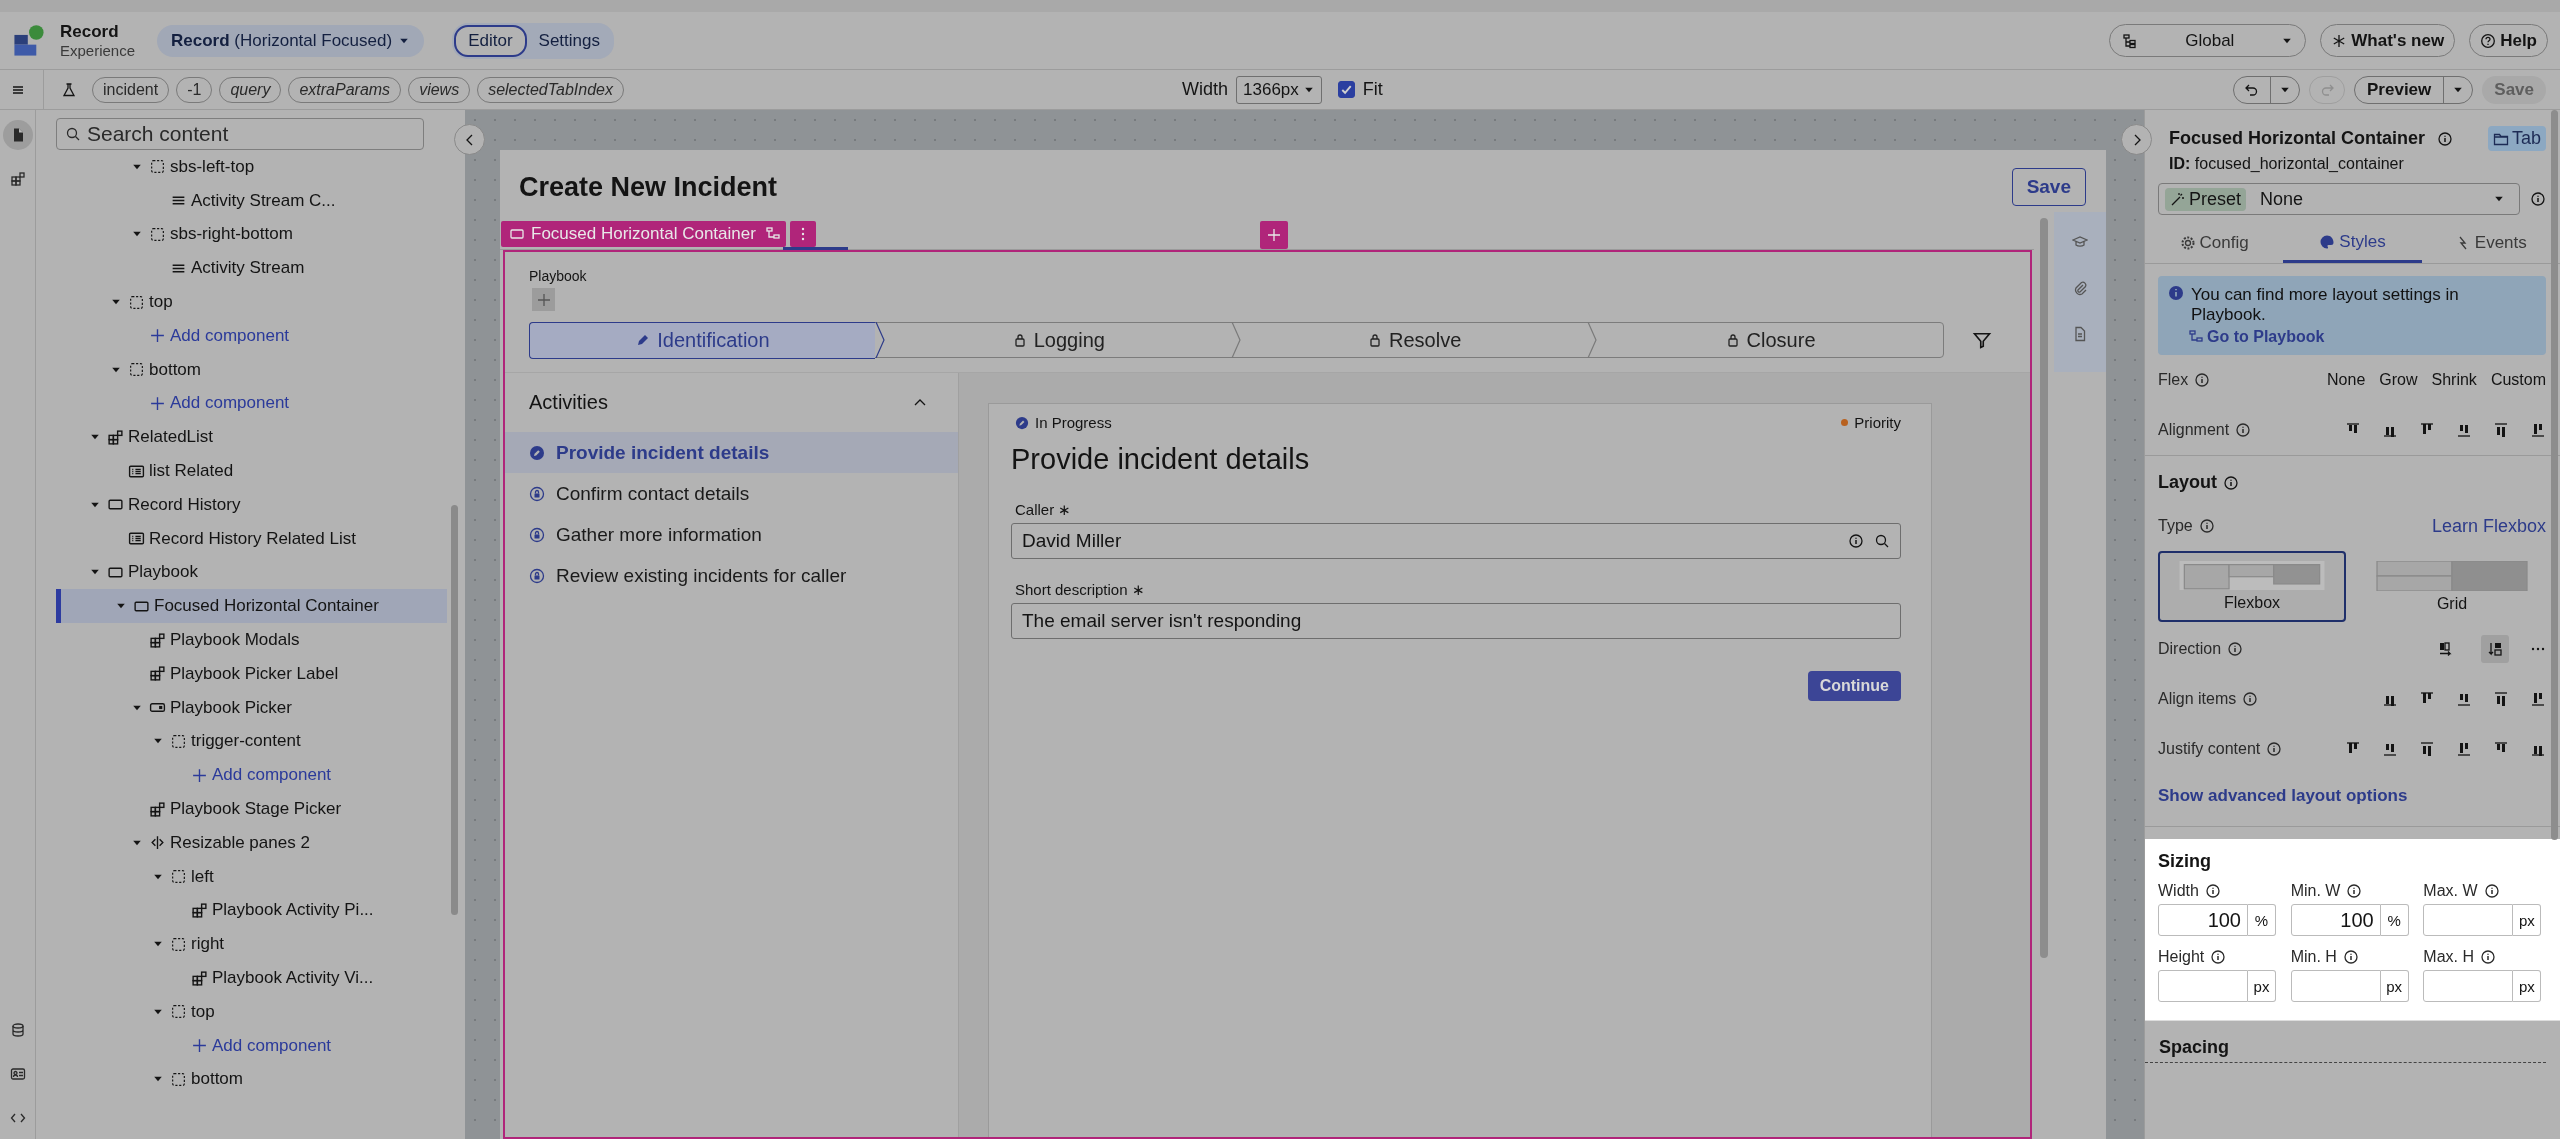 The width and height of the screenshot is (2560, 1139). I want to click on tree-row: Activity Stream, so click(251, 268).